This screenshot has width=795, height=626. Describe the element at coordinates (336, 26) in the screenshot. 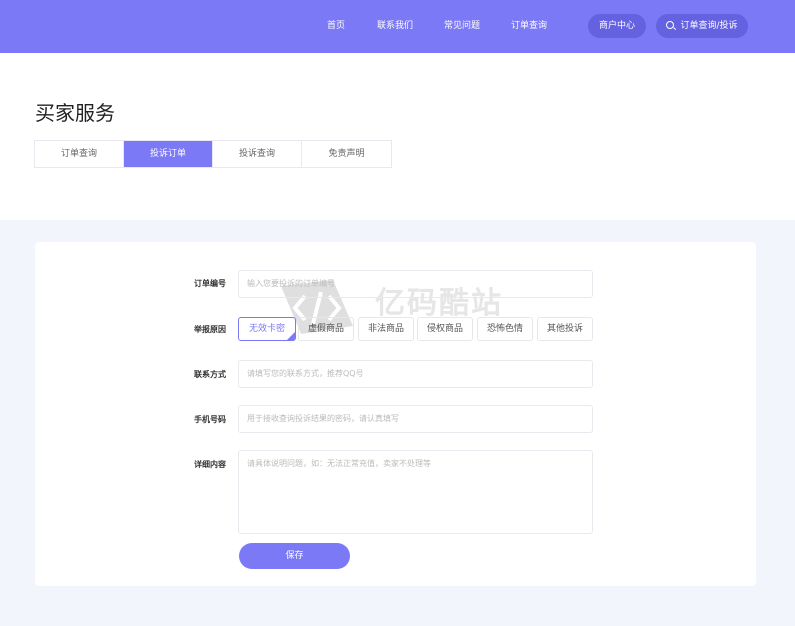

I see `nav-home: 首页` at that location.